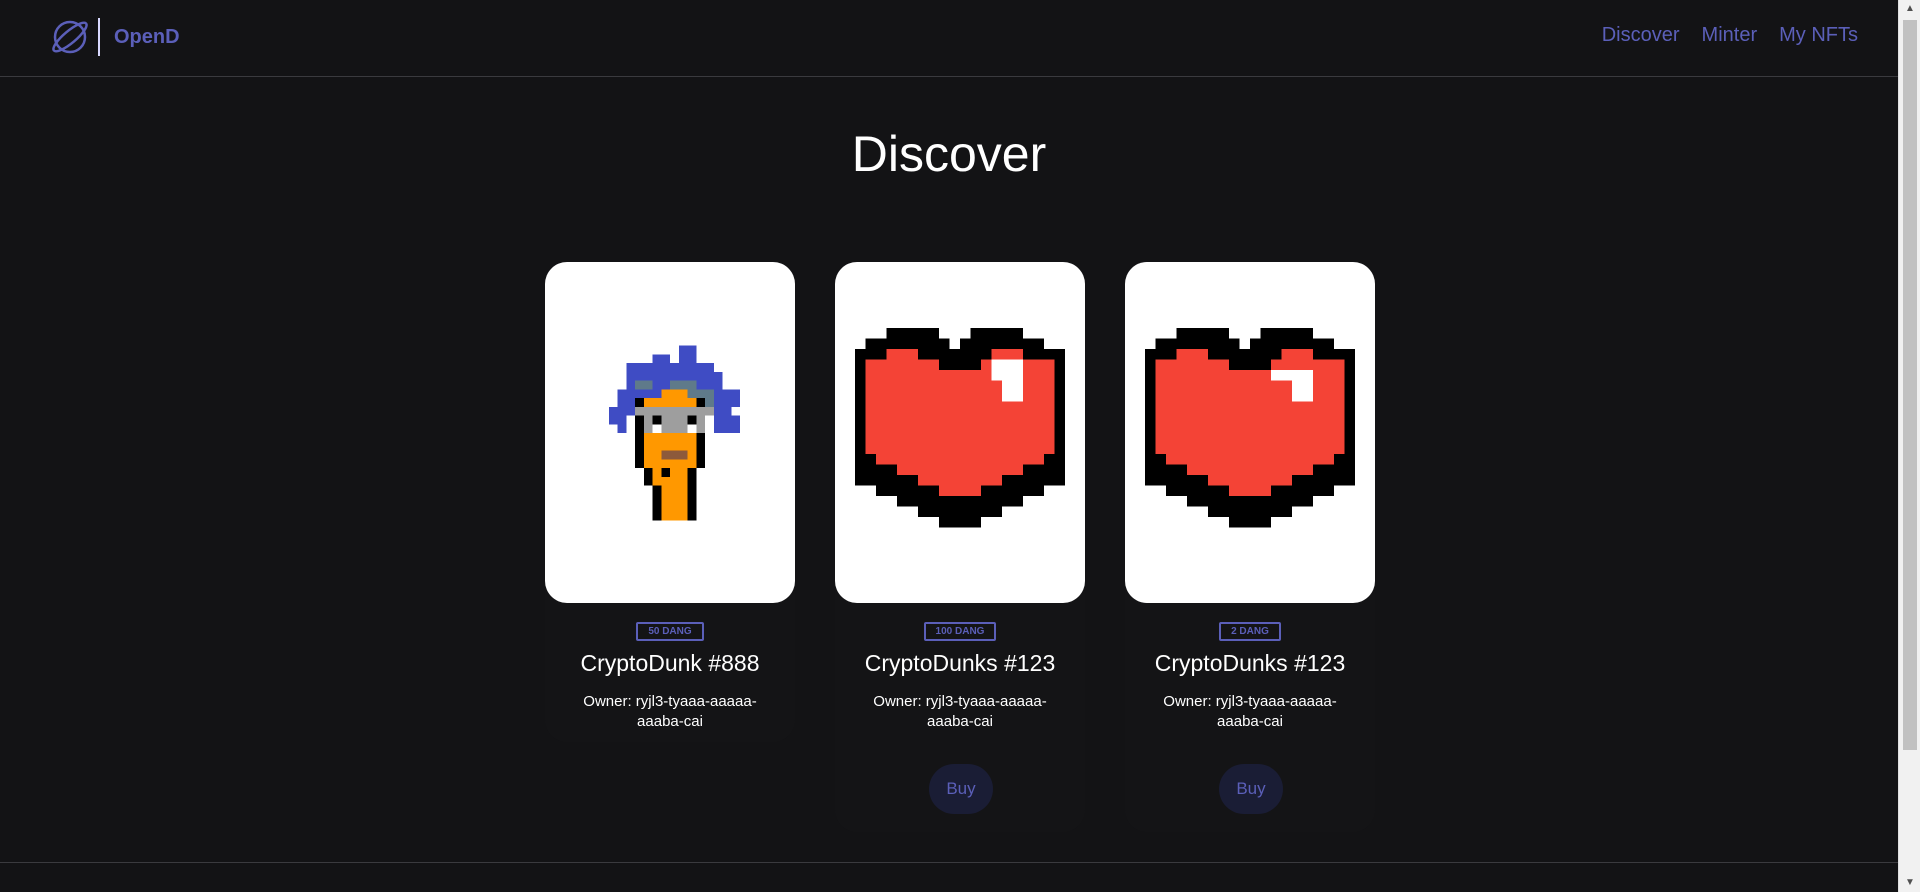 The height and width of the screenshot is (892, 1920). I want to click on footer-divider, so click(949, 862).